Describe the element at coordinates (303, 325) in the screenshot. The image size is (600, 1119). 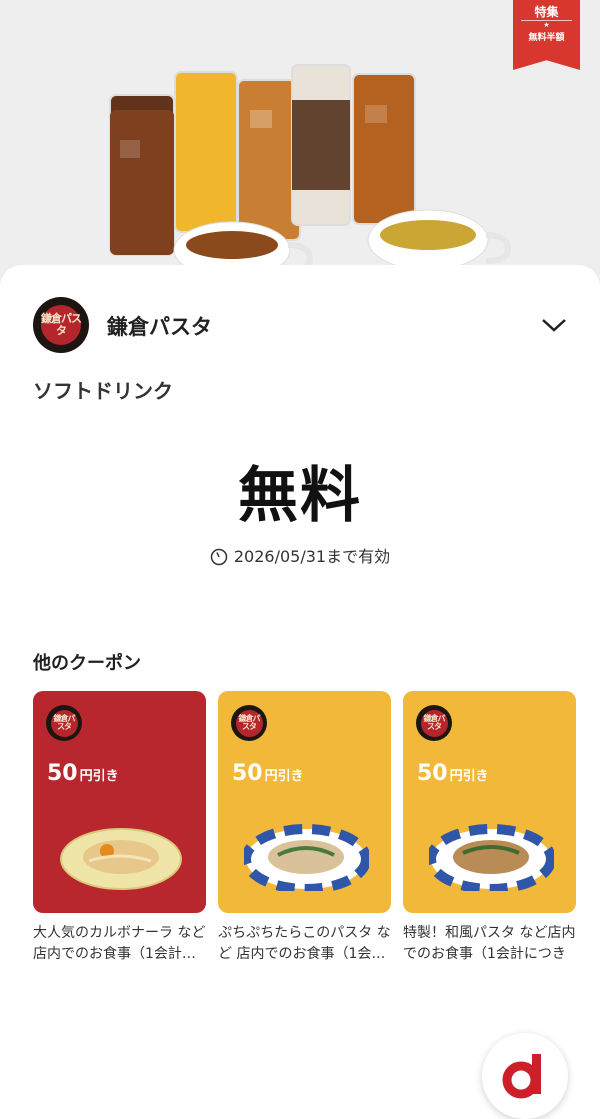
I see `brand-header: 鎌倉パスタ 鎌倉パスタ` at that location.